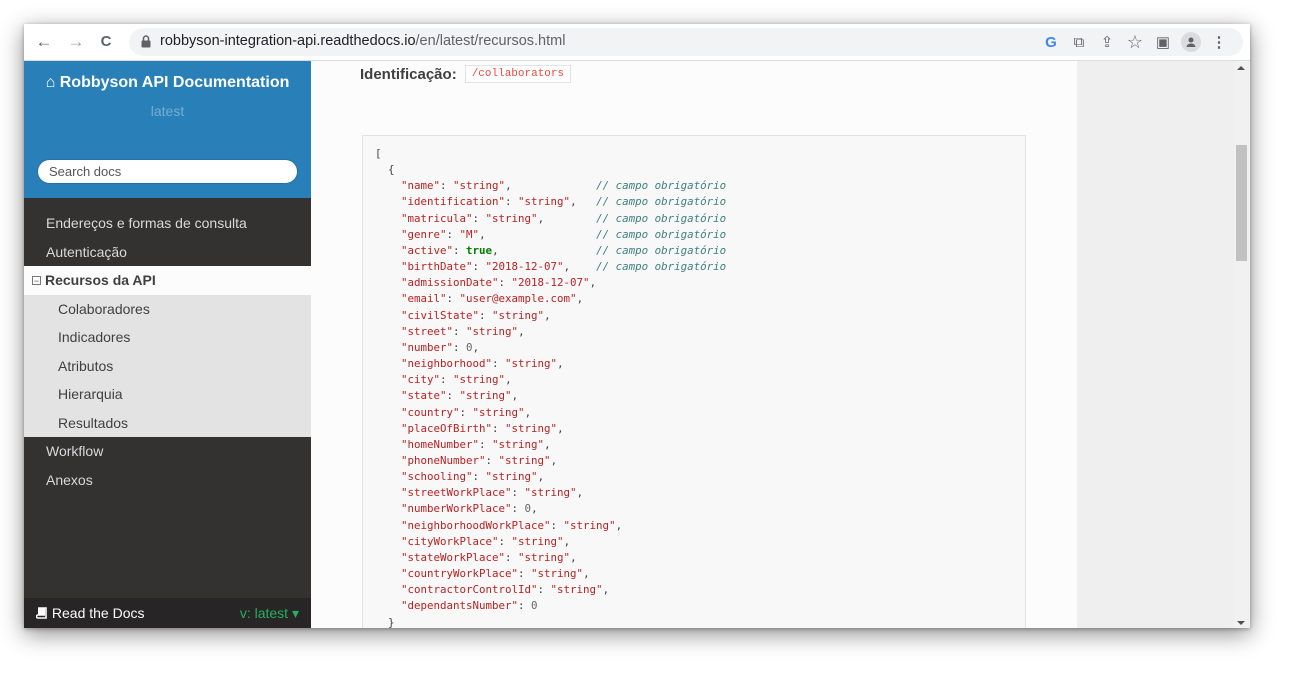  Describe the element at coordinates (492, 493) in the screenshot. I see `code-line: "streetWorkPlace": "string",` at that location.